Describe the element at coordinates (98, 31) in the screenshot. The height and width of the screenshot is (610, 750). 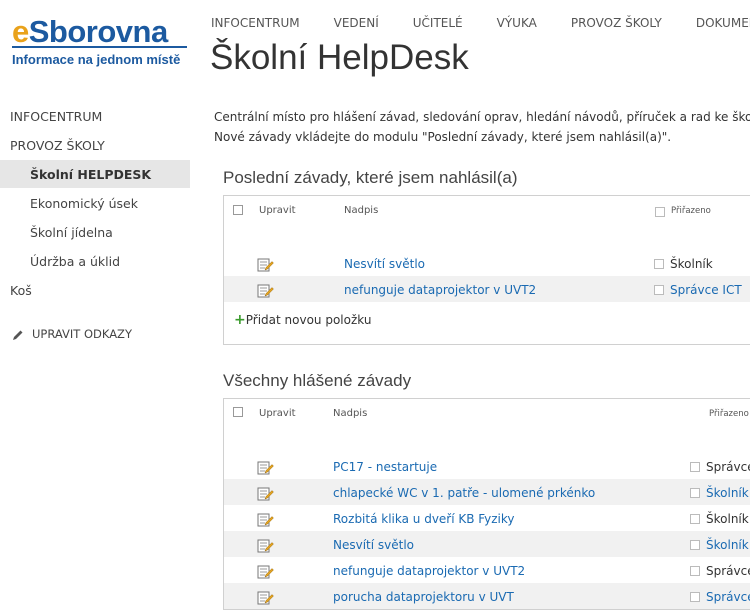
I see `logo-text: Sborovna` at that location.